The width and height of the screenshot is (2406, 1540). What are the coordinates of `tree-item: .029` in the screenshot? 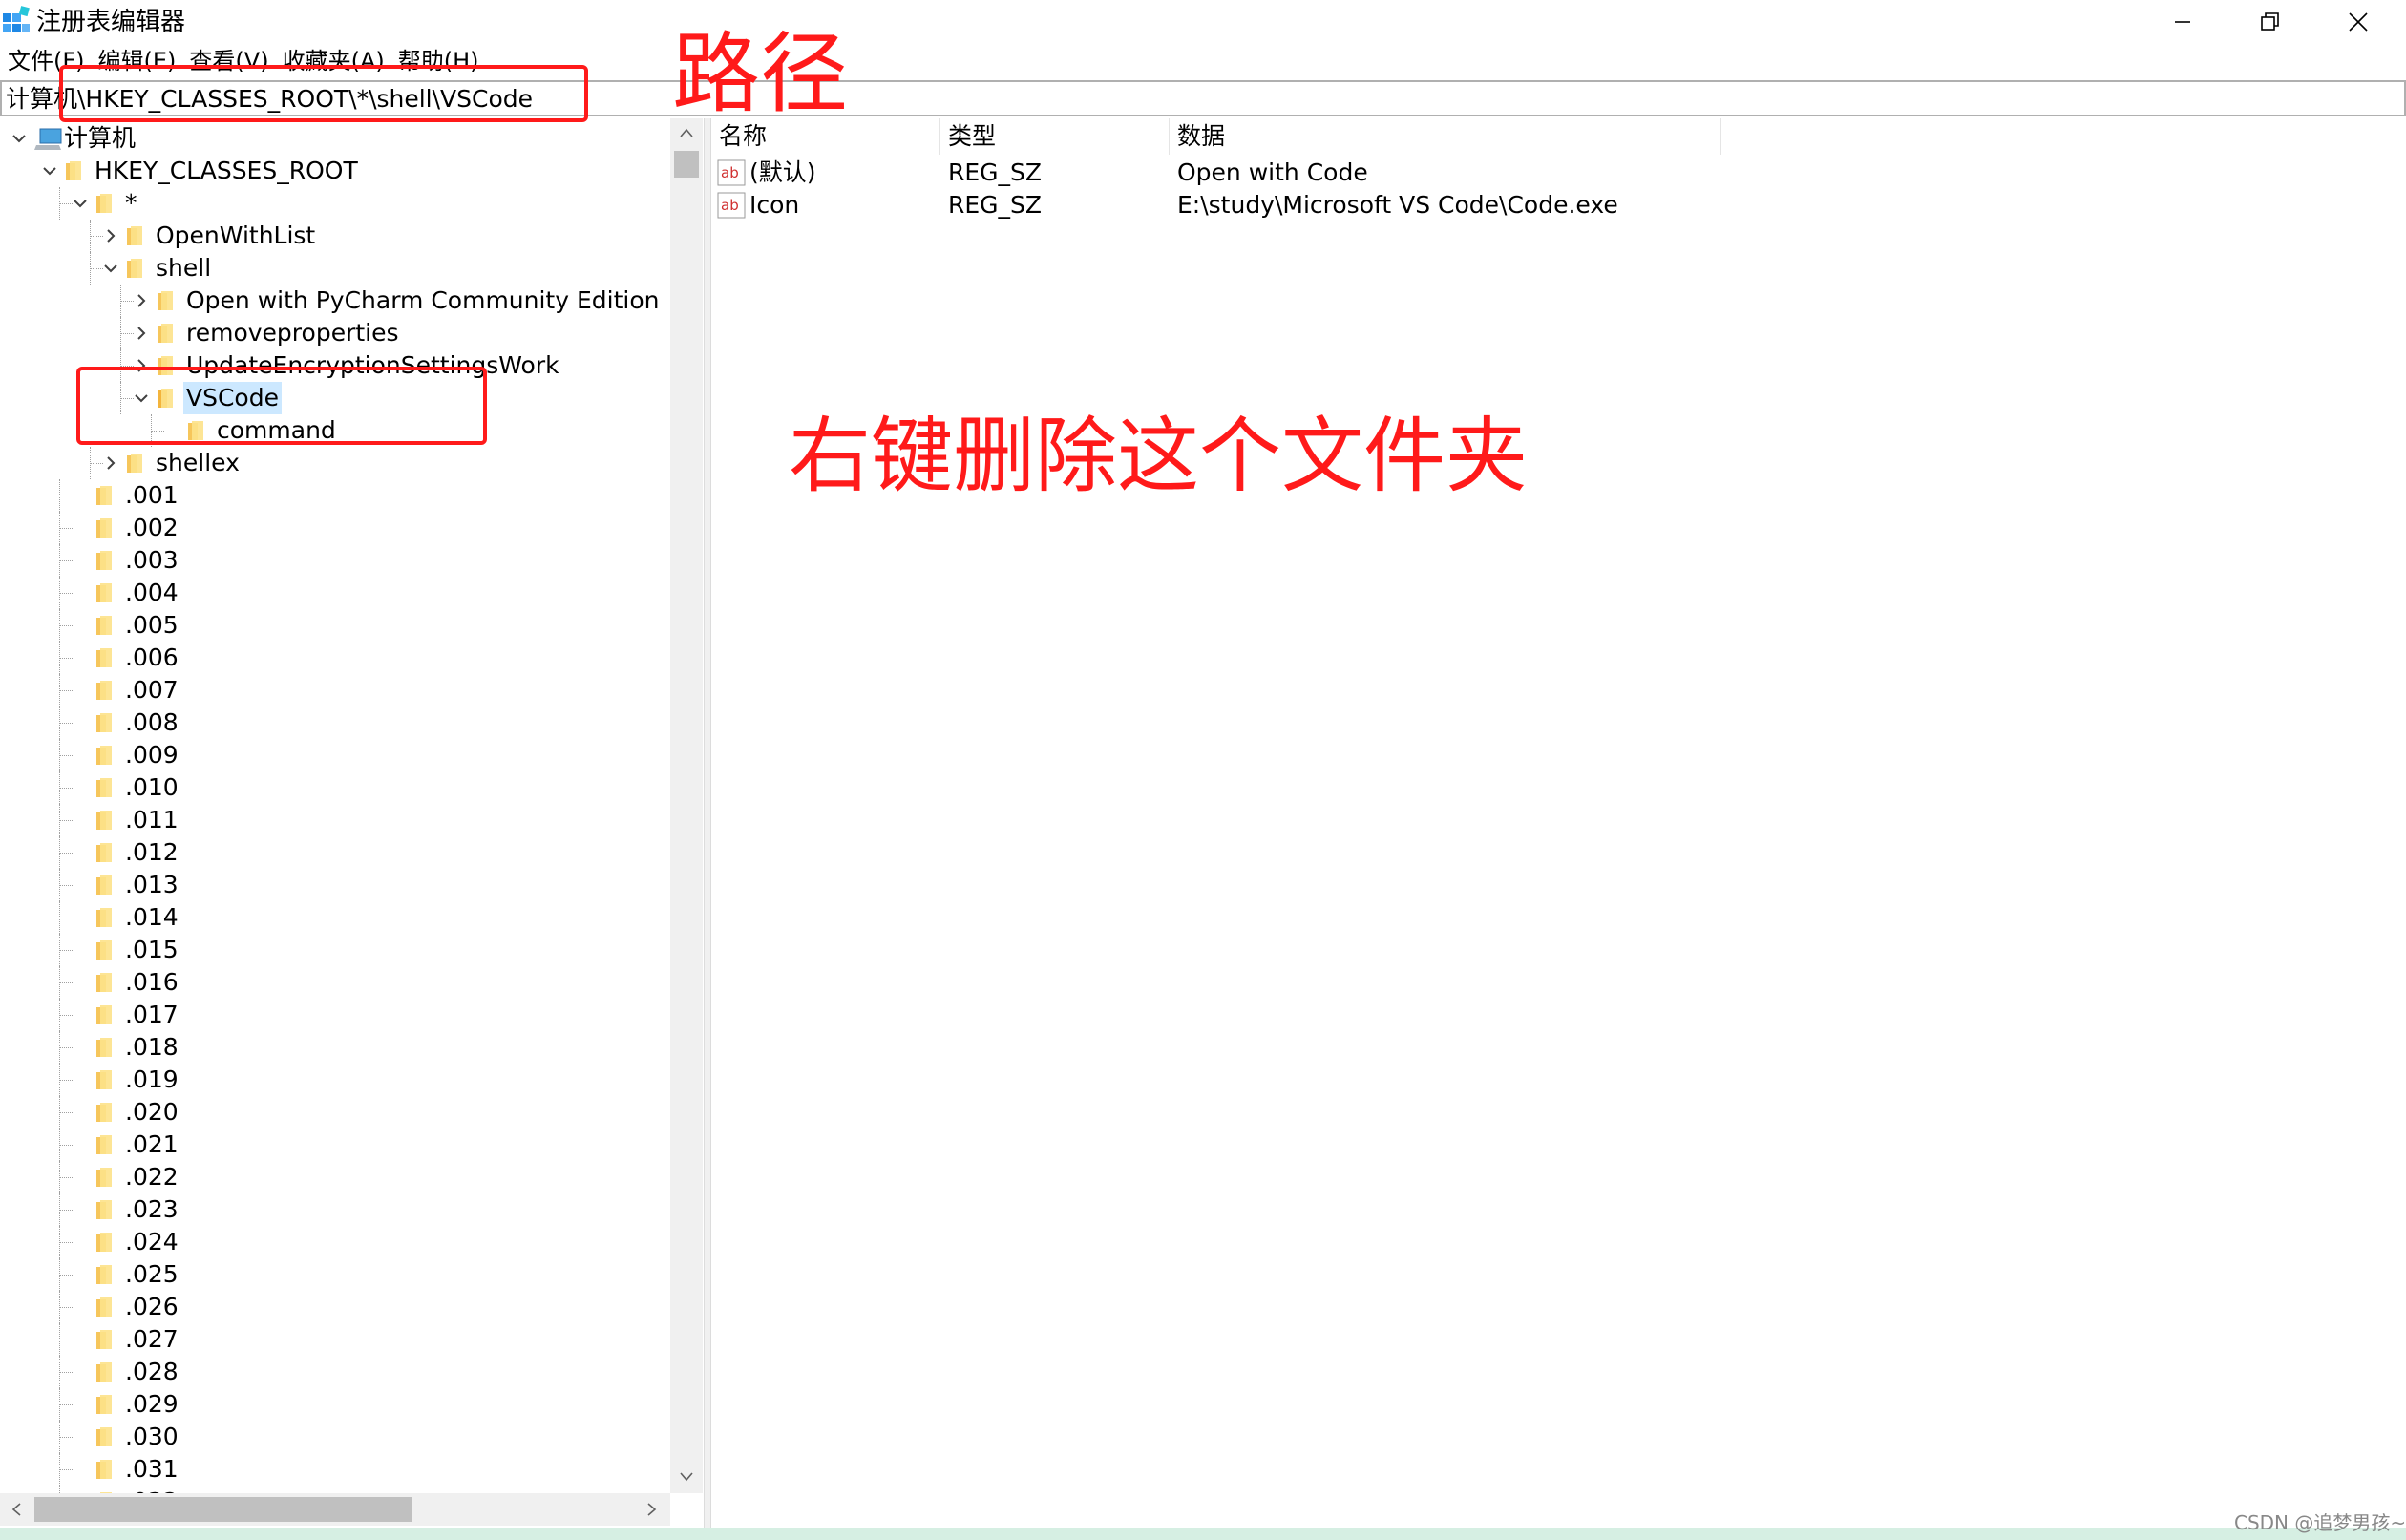 It's located at (334, 1404).